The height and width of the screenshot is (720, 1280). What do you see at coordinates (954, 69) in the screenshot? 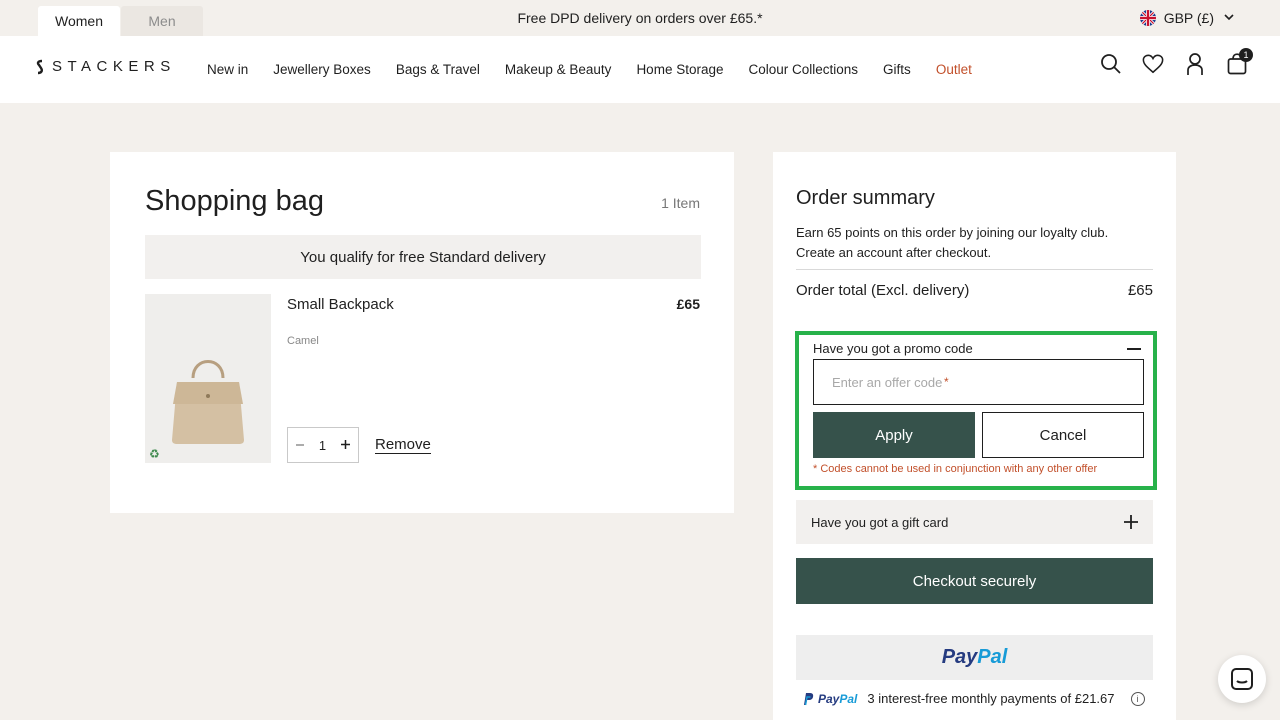
I see `nav-outlet: Outlet` at bounding box center [954, 69].